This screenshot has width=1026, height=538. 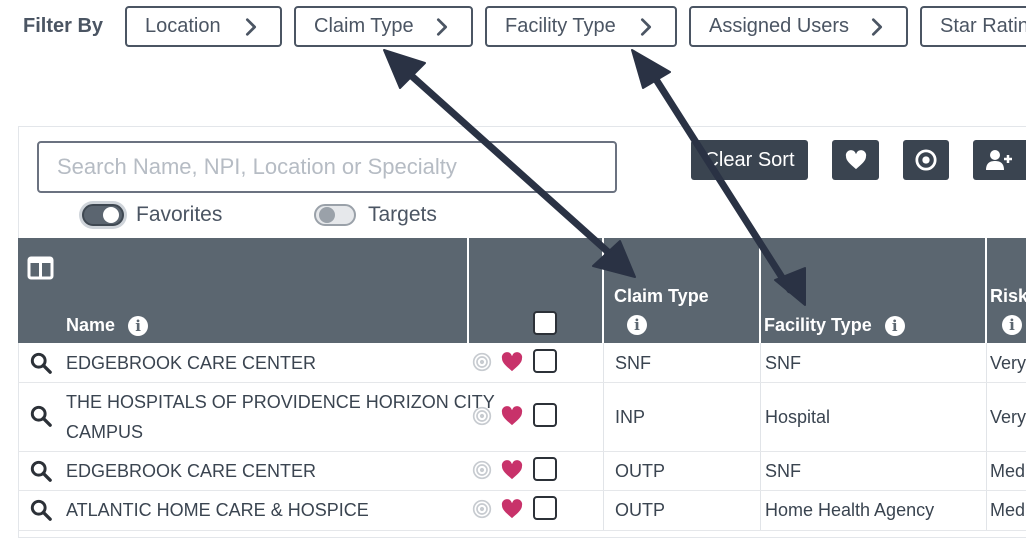 I want to click on column-claim-type-header: Claim Type, so click(x=661, y=296).